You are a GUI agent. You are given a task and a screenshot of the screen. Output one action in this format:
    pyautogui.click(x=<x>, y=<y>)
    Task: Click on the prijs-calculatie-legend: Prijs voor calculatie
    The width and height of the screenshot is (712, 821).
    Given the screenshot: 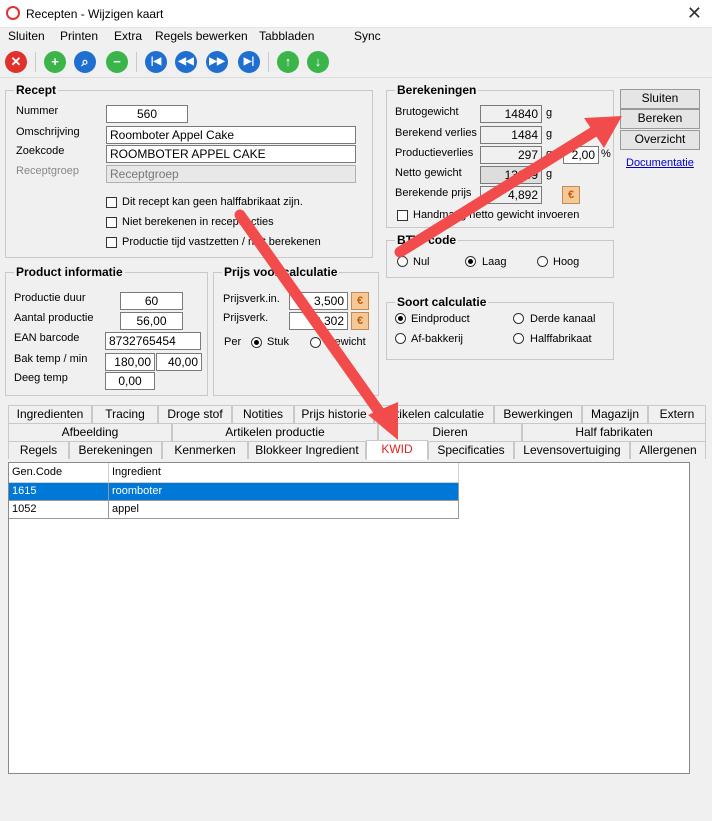 What is the action you would take?
    pyautogui.click(x=281, y=272)
    